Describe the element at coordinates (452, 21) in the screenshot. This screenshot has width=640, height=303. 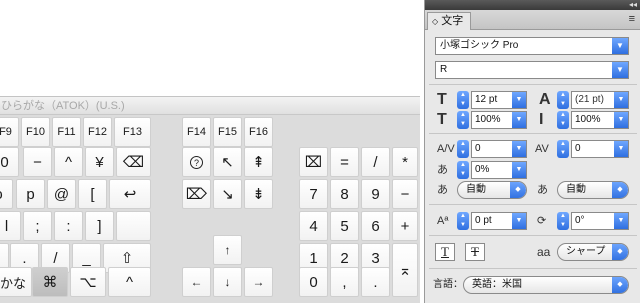
I see `tab-character-label: 文字` at that location.